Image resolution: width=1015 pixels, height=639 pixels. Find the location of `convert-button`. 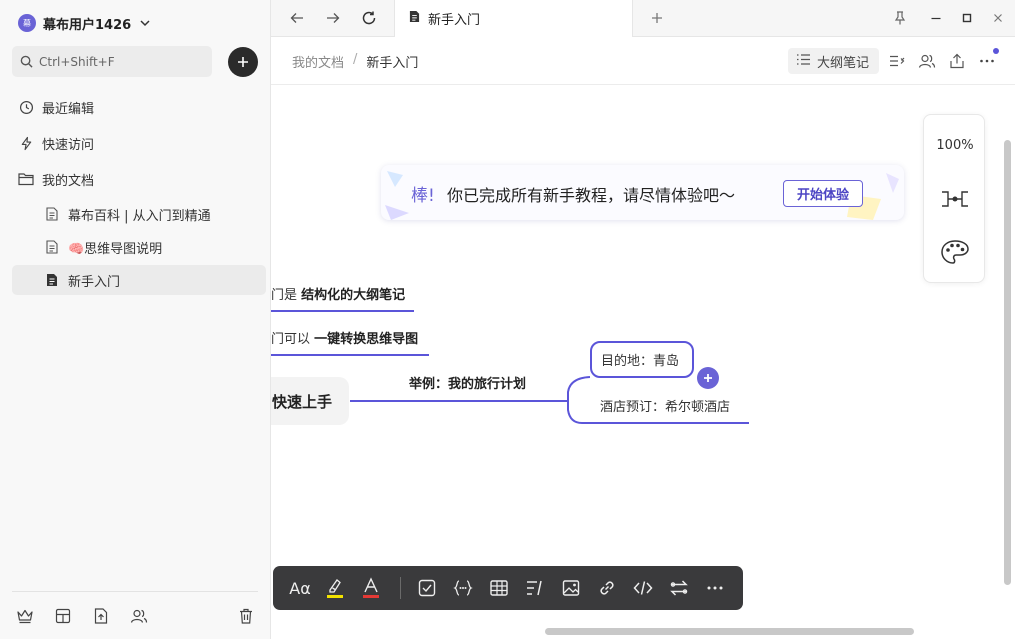

convert-button is located at coordinates (679, 588).